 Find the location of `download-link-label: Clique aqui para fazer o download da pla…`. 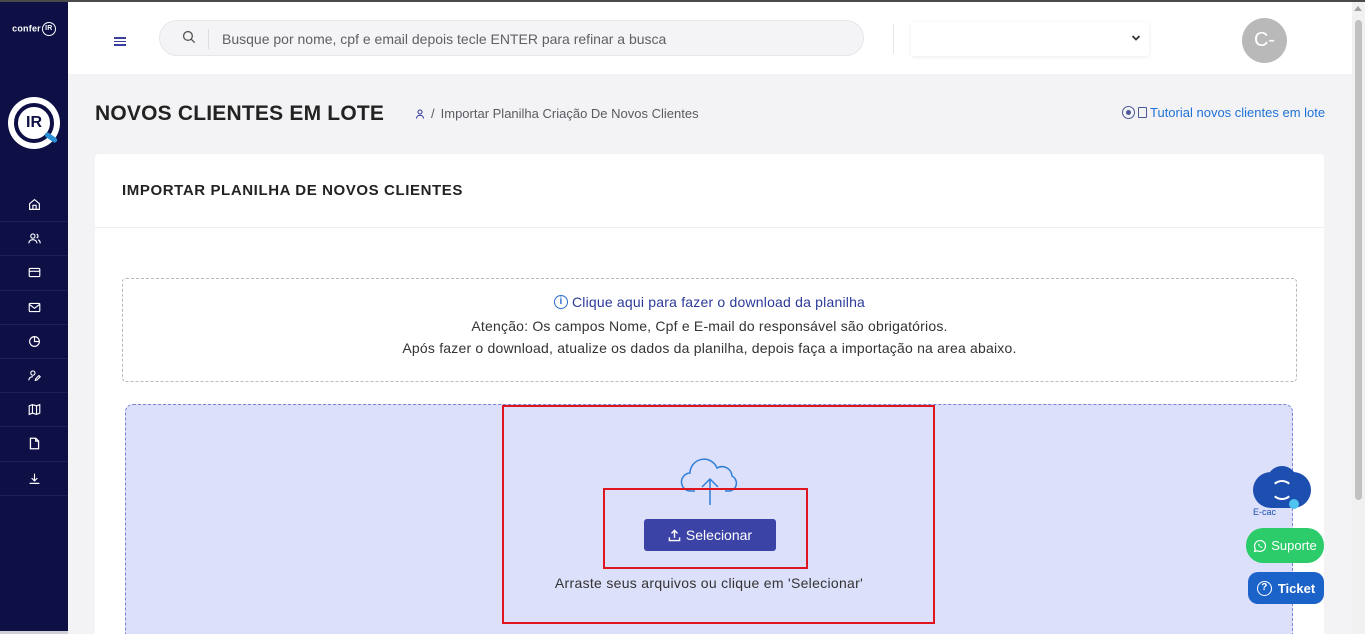

download-link-label: Clique aqui para fazer o download da pla… is located at coordinates (718, 302).